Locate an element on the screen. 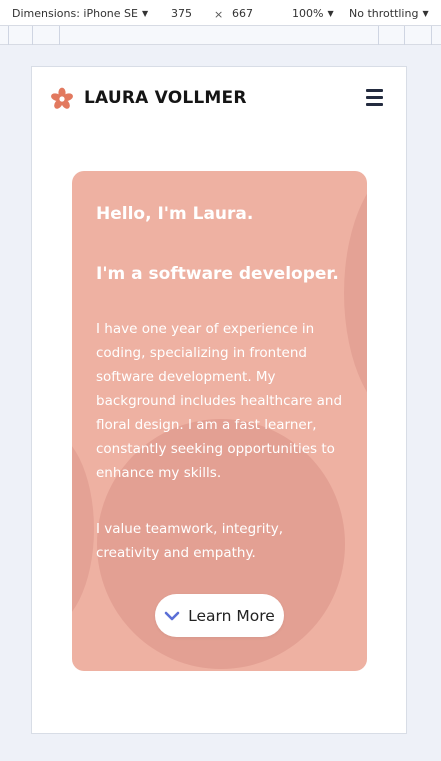 The height and width of the screenshot is (761, 441). flower-icon is located at coordinates (62, 99).